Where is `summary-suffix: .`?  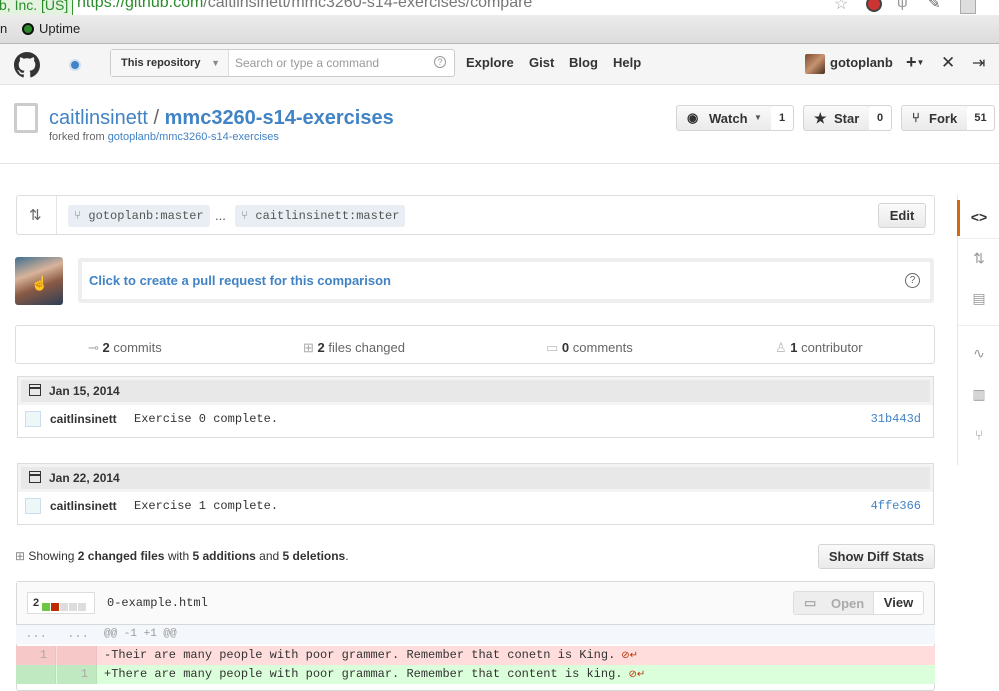 summary-suffix: . is located at coordinates (347, 556).